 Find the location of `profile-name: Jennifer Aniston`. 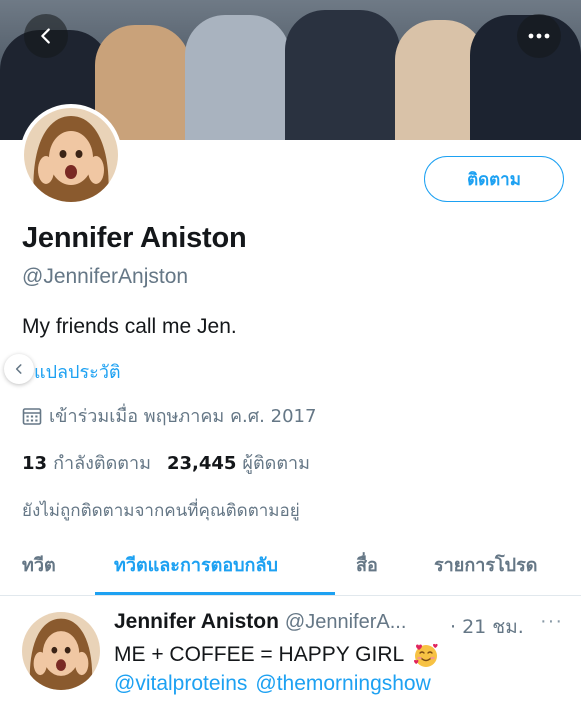

profile-name: Jennifer Aniston is located at coordinates (134, 238).